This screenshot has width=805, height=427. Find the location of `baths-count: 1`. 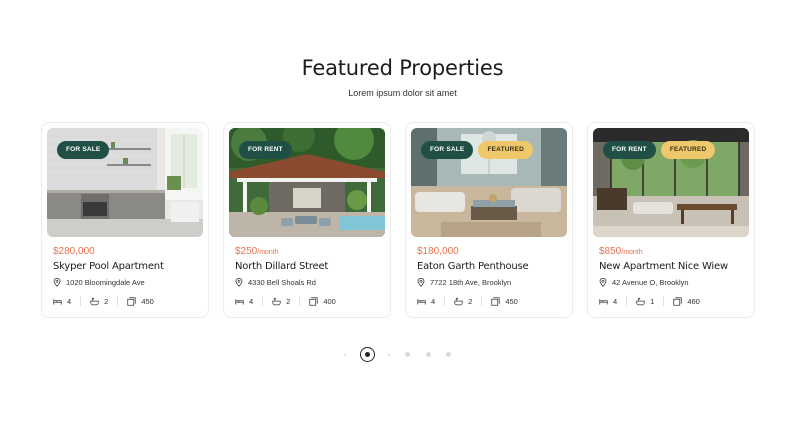

baths-count: 1 is located at coordinates (652, 301).